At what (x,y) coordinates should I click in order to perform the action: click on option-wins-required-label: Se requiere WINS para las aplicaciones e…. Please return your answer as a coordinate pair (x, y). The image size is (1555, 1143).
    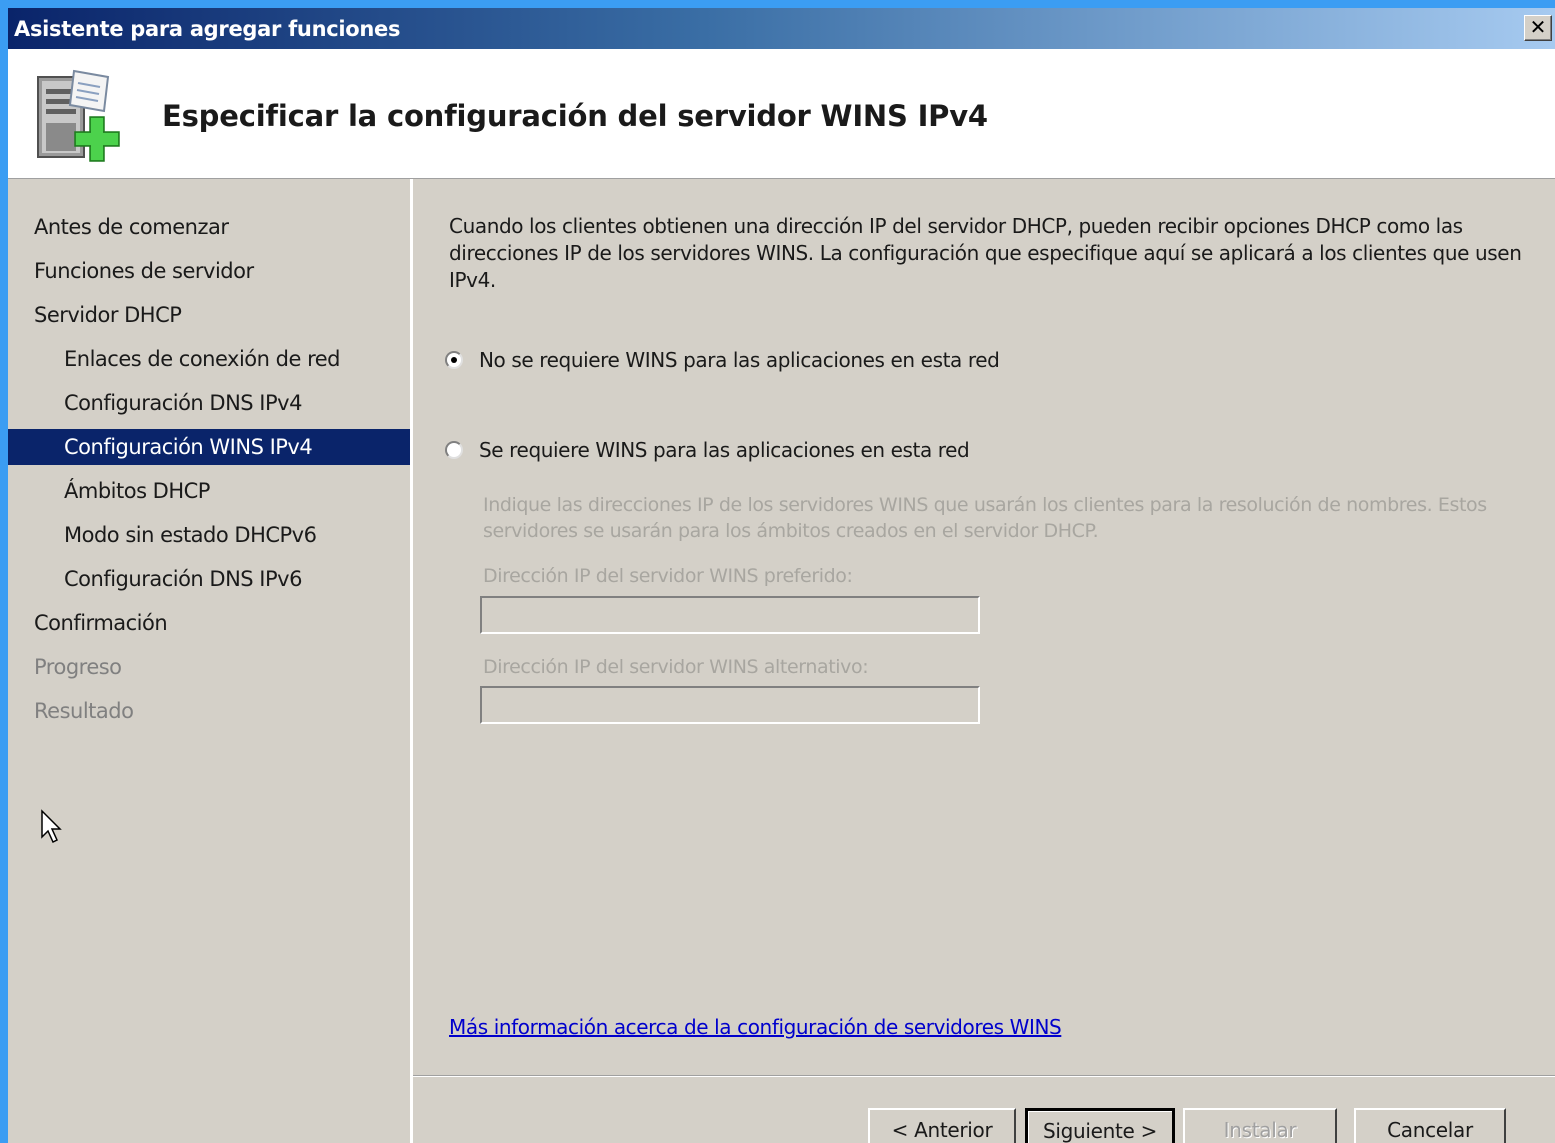
    Looking at the image, I should click on (724, 450).